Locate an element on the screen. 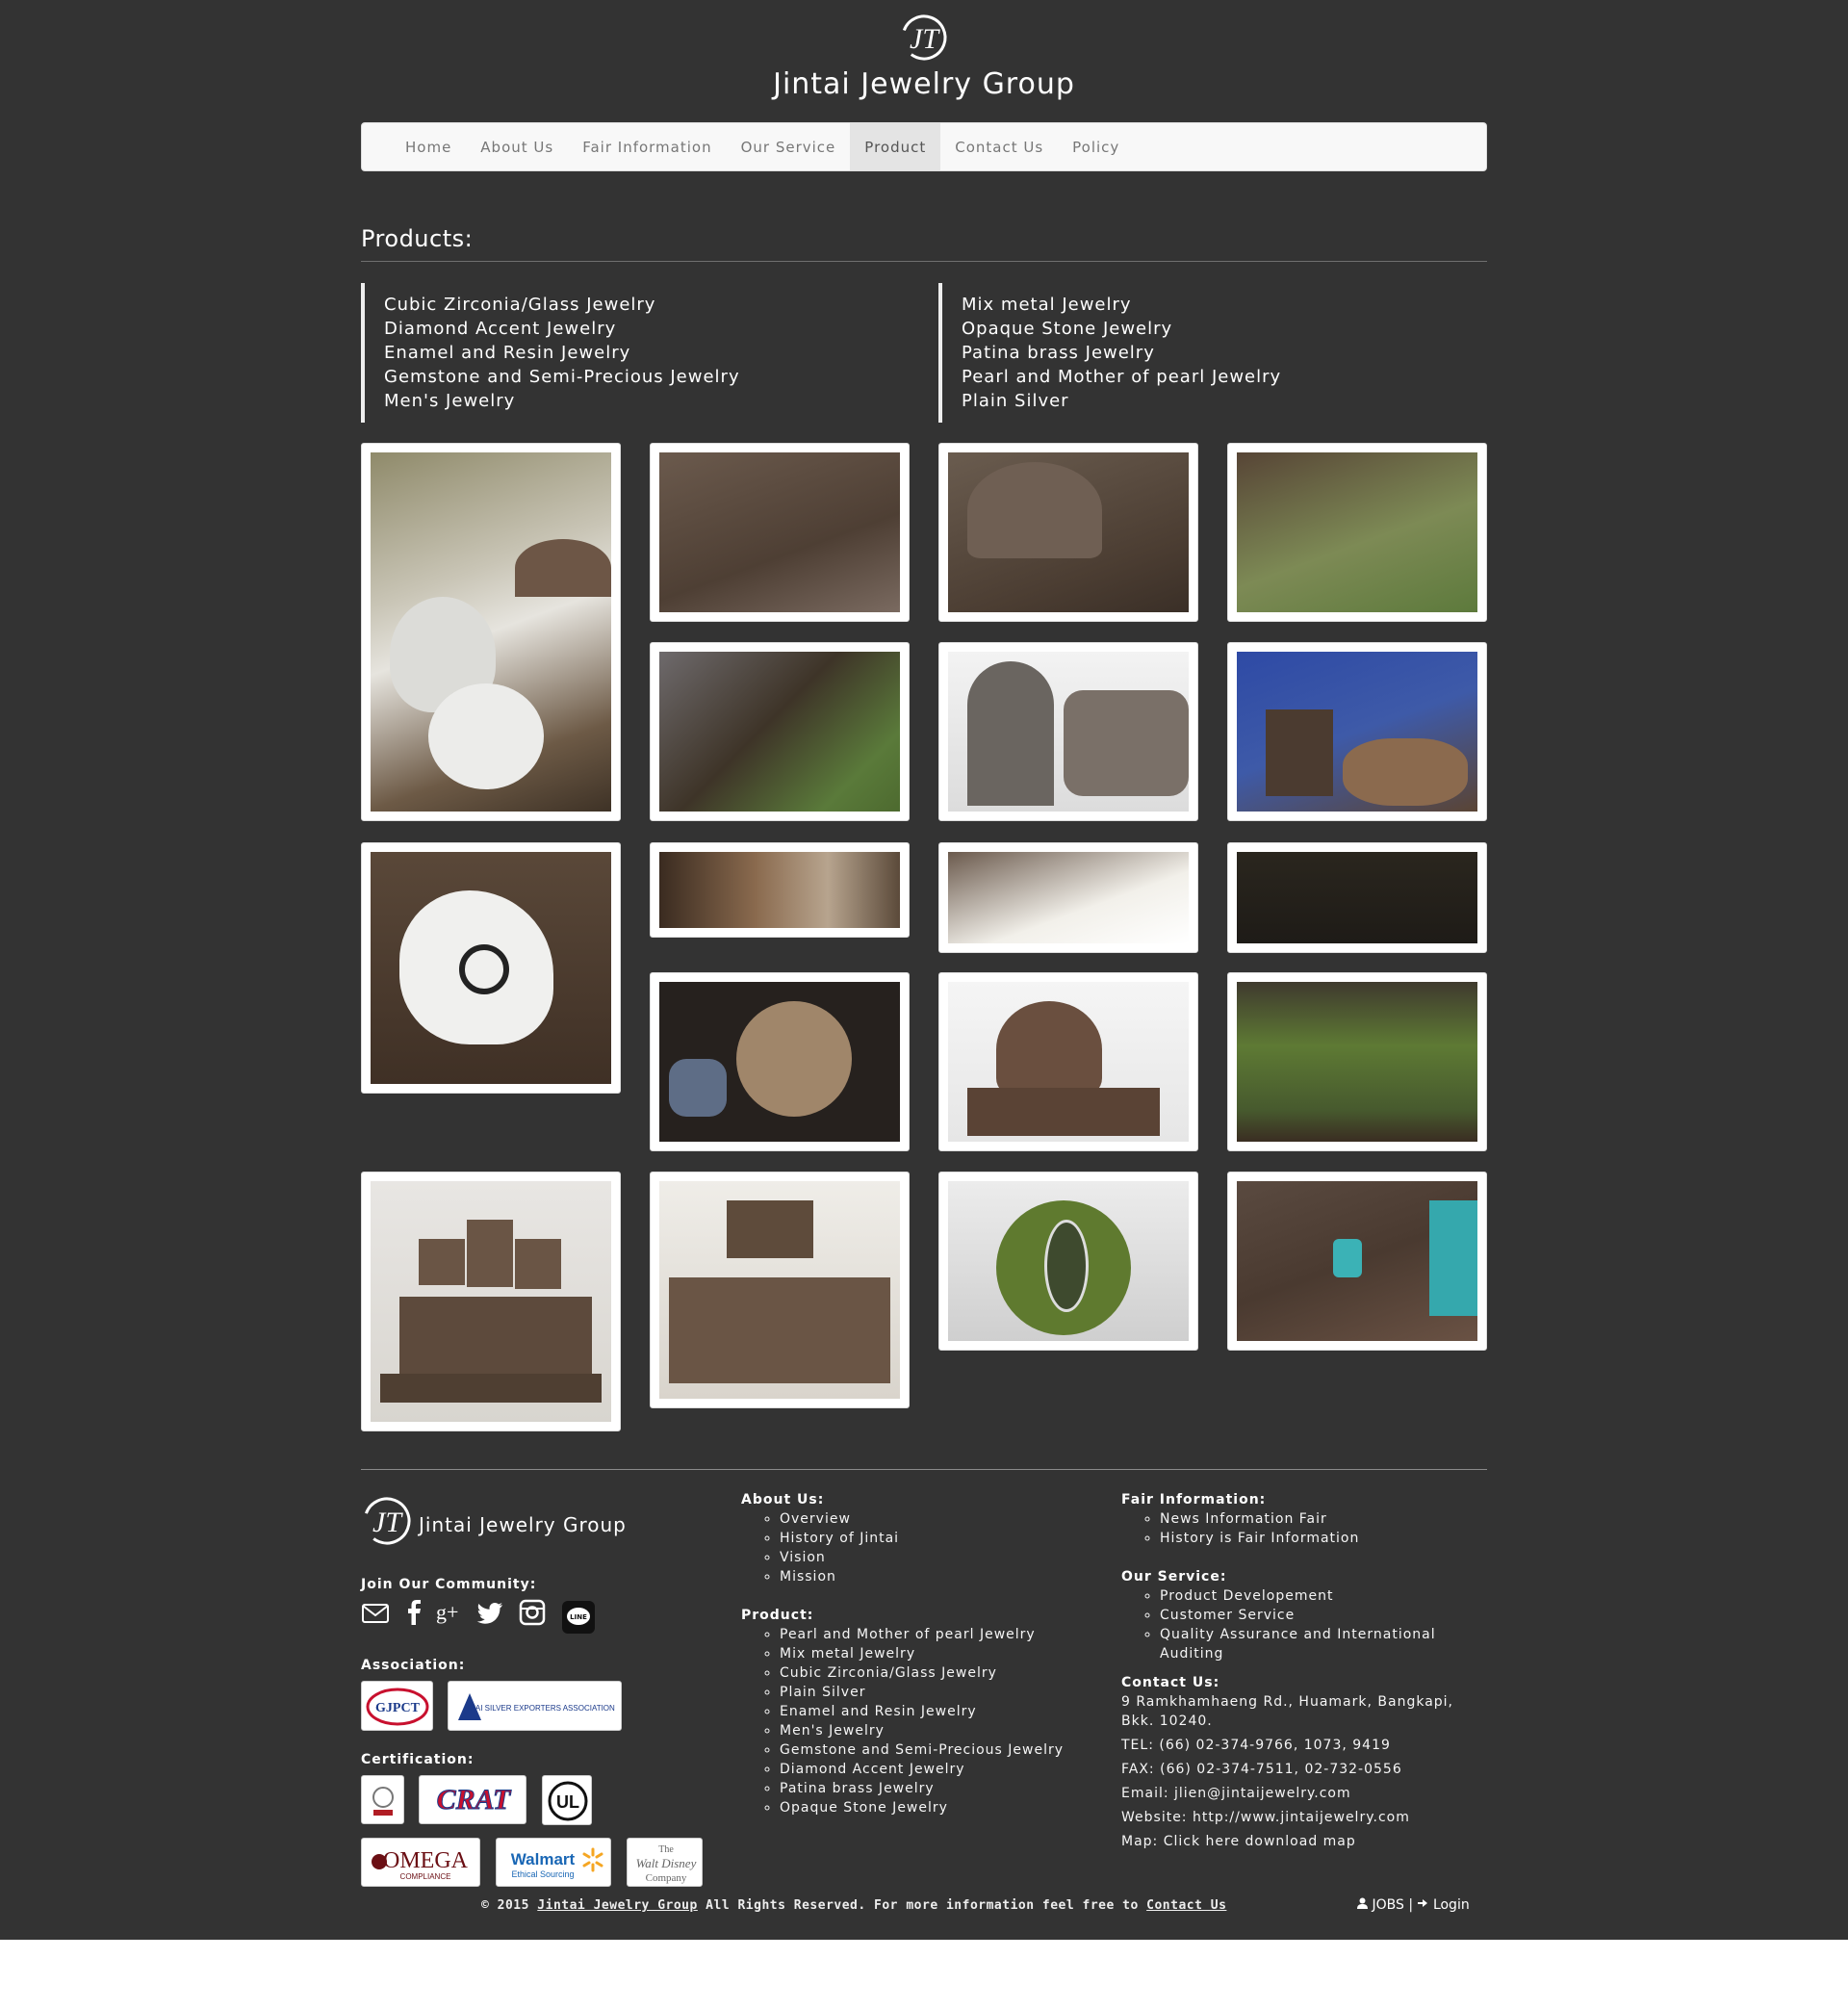  jobs-link: JOBS is located at coordinates (1387, 1905).